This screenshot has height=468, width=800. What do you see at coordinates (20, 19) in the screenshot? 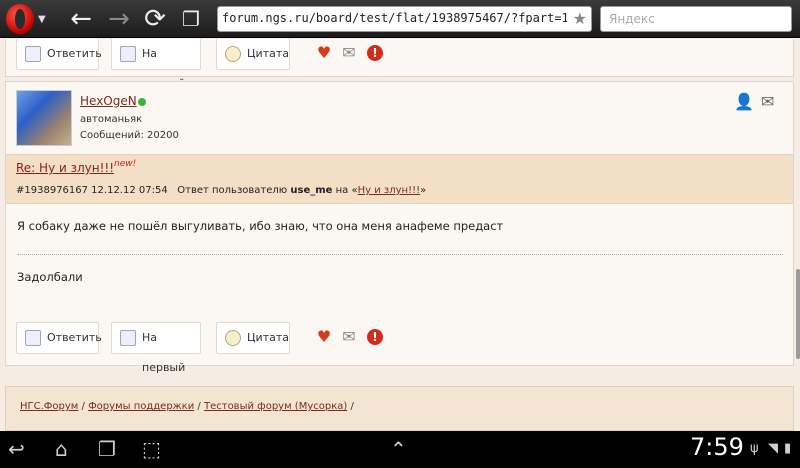
I see `opera-logo-icon` at bounding box center [20, 19].